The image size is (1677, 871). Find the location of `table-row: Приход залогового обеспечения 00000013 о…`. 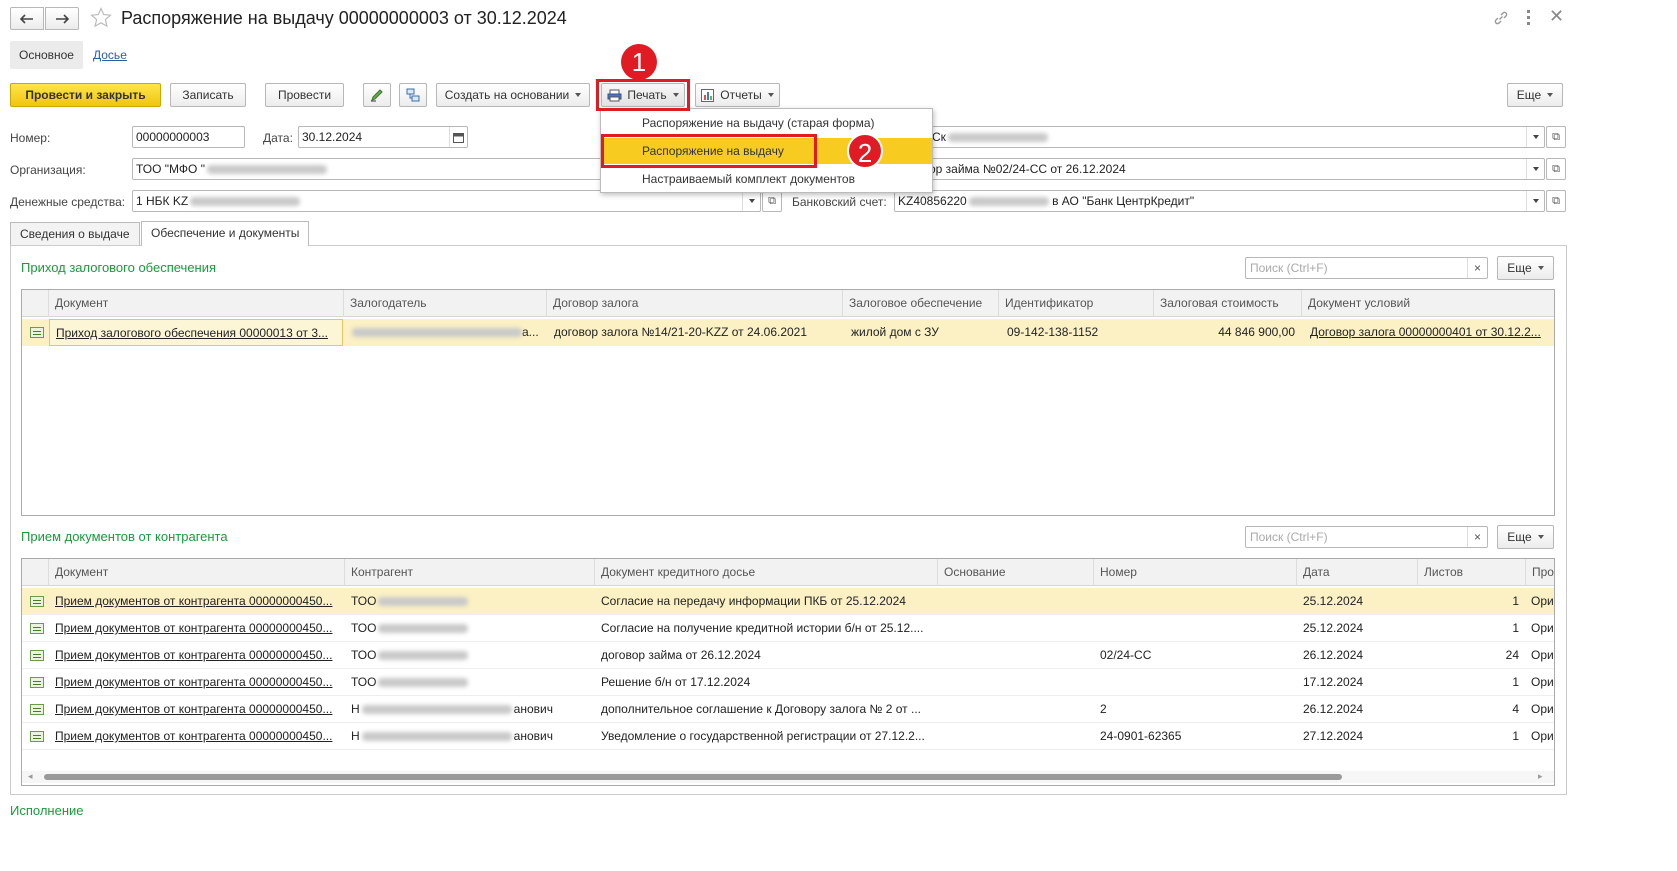

table-row: Приход залогового обеспечения 00000013 о… is located at coordinates (788, 332).